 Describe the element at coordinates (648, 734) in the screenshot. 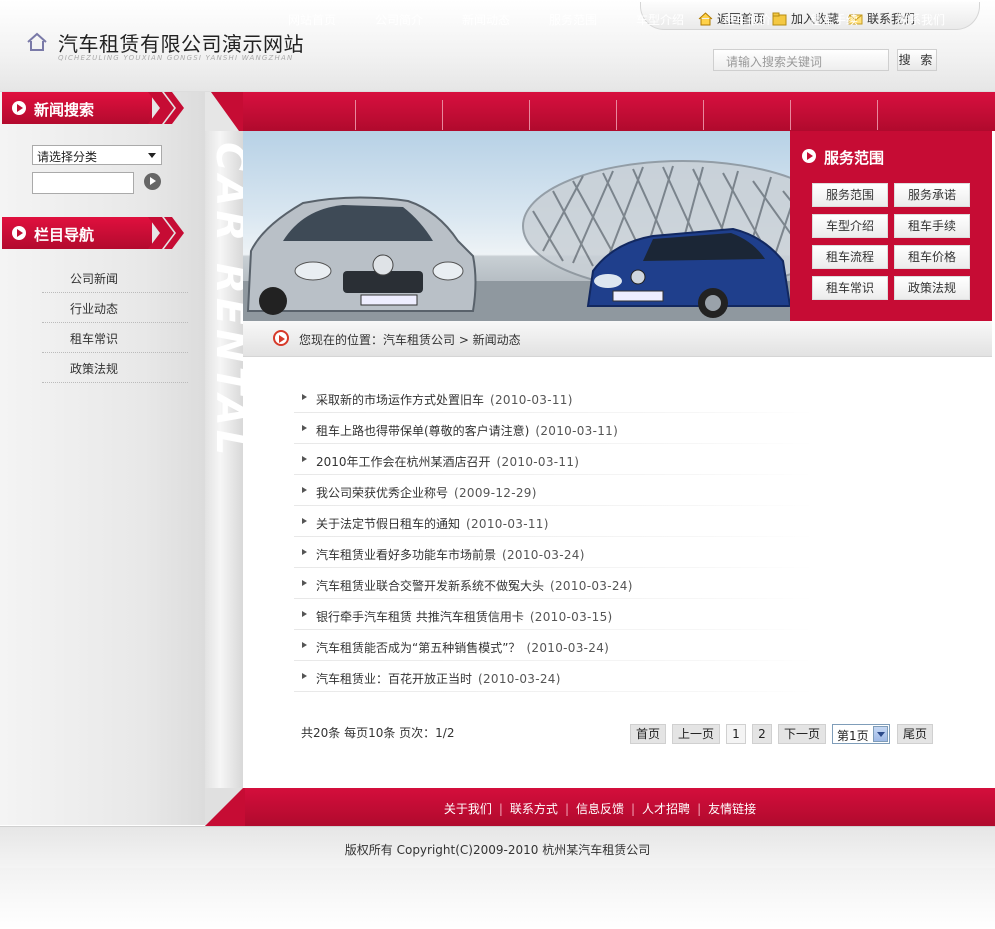

I see `pager-first-button: 首页` at that location.